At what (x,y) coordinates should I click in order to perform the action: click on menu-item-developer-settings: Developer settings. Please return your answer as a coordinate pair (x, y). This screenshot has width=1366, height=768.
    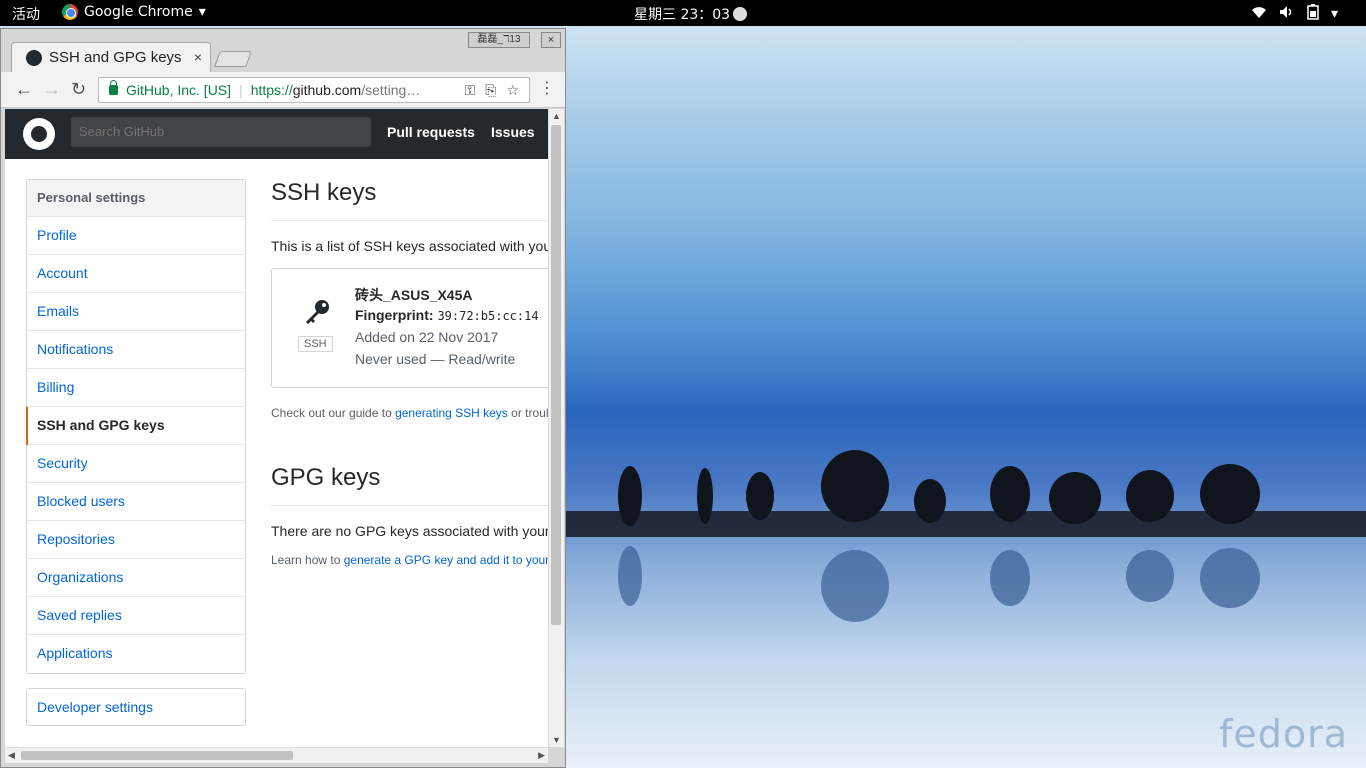
    Looking at the image, I should click on (136, 707).